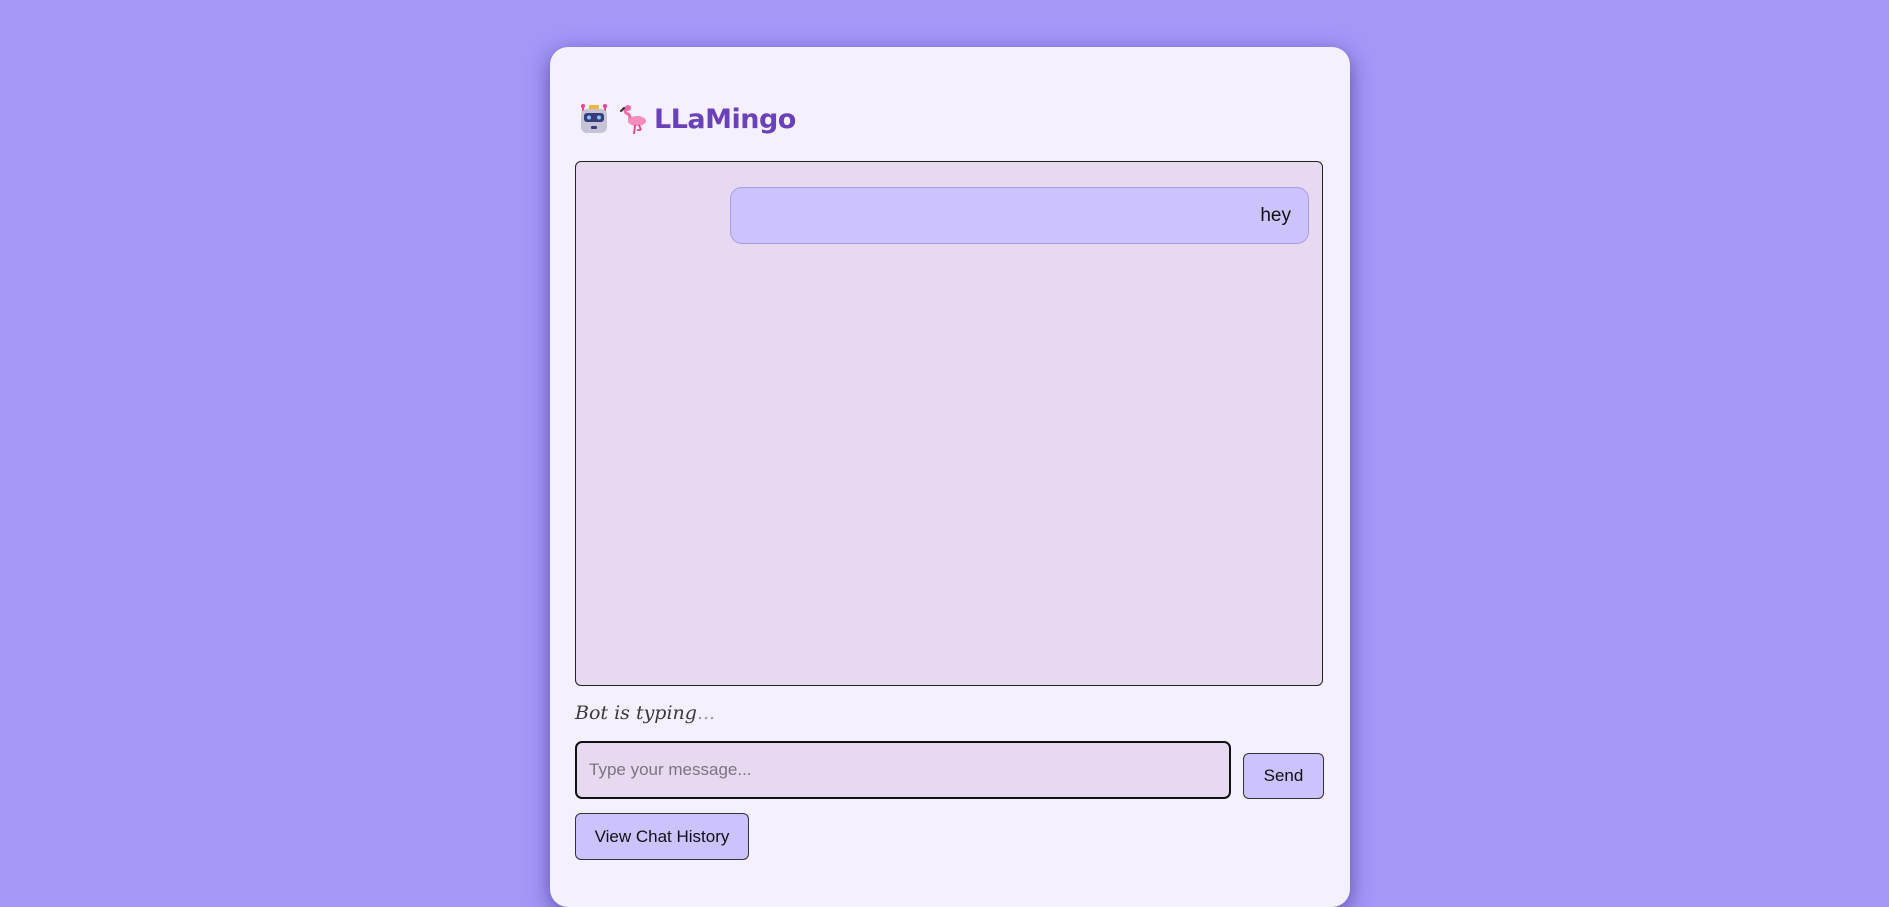  What do you see at coordinates (1283, 776) in the screenshot?
I see `send-button: Send` at bounding box center [1283, 776].